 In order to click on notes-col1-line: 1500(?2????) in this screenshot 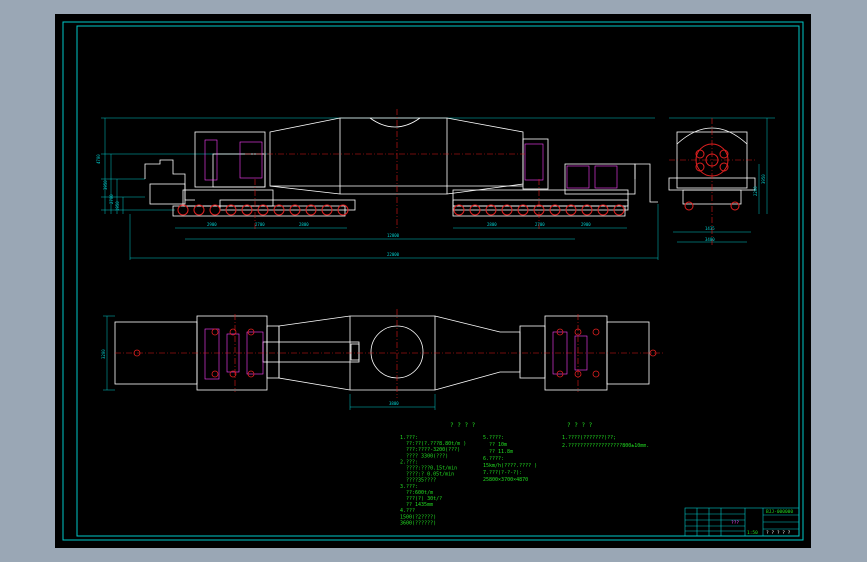, I will do `click(418, 517)`.